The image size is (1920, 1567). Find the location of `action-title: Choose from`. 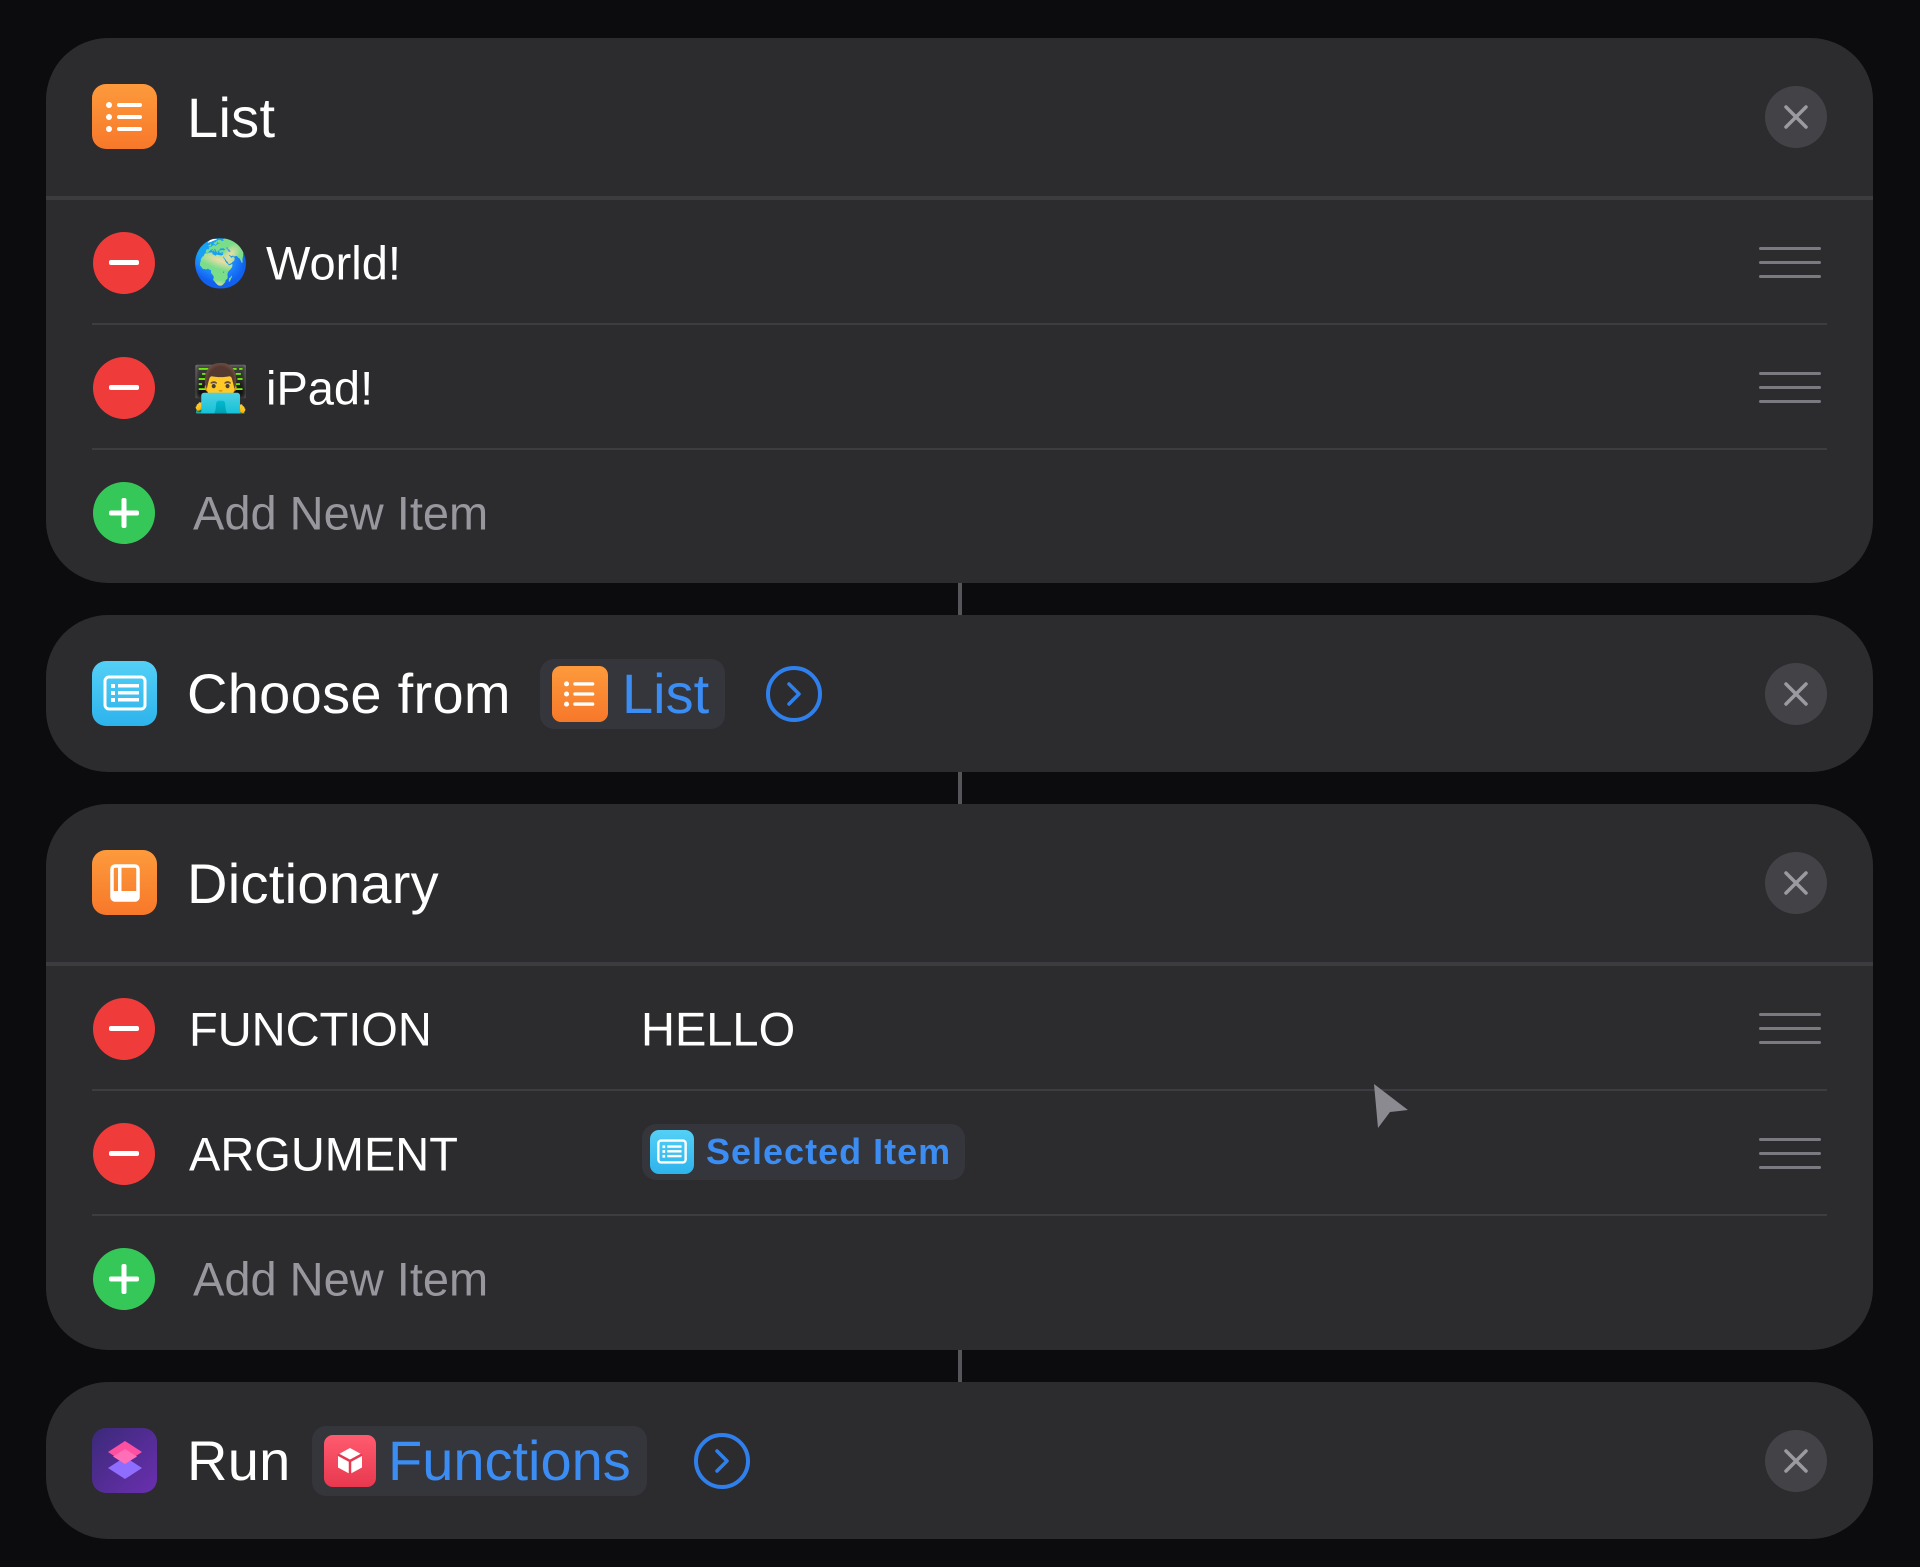

action-title: Choose from is located at coordinates (349, 693).